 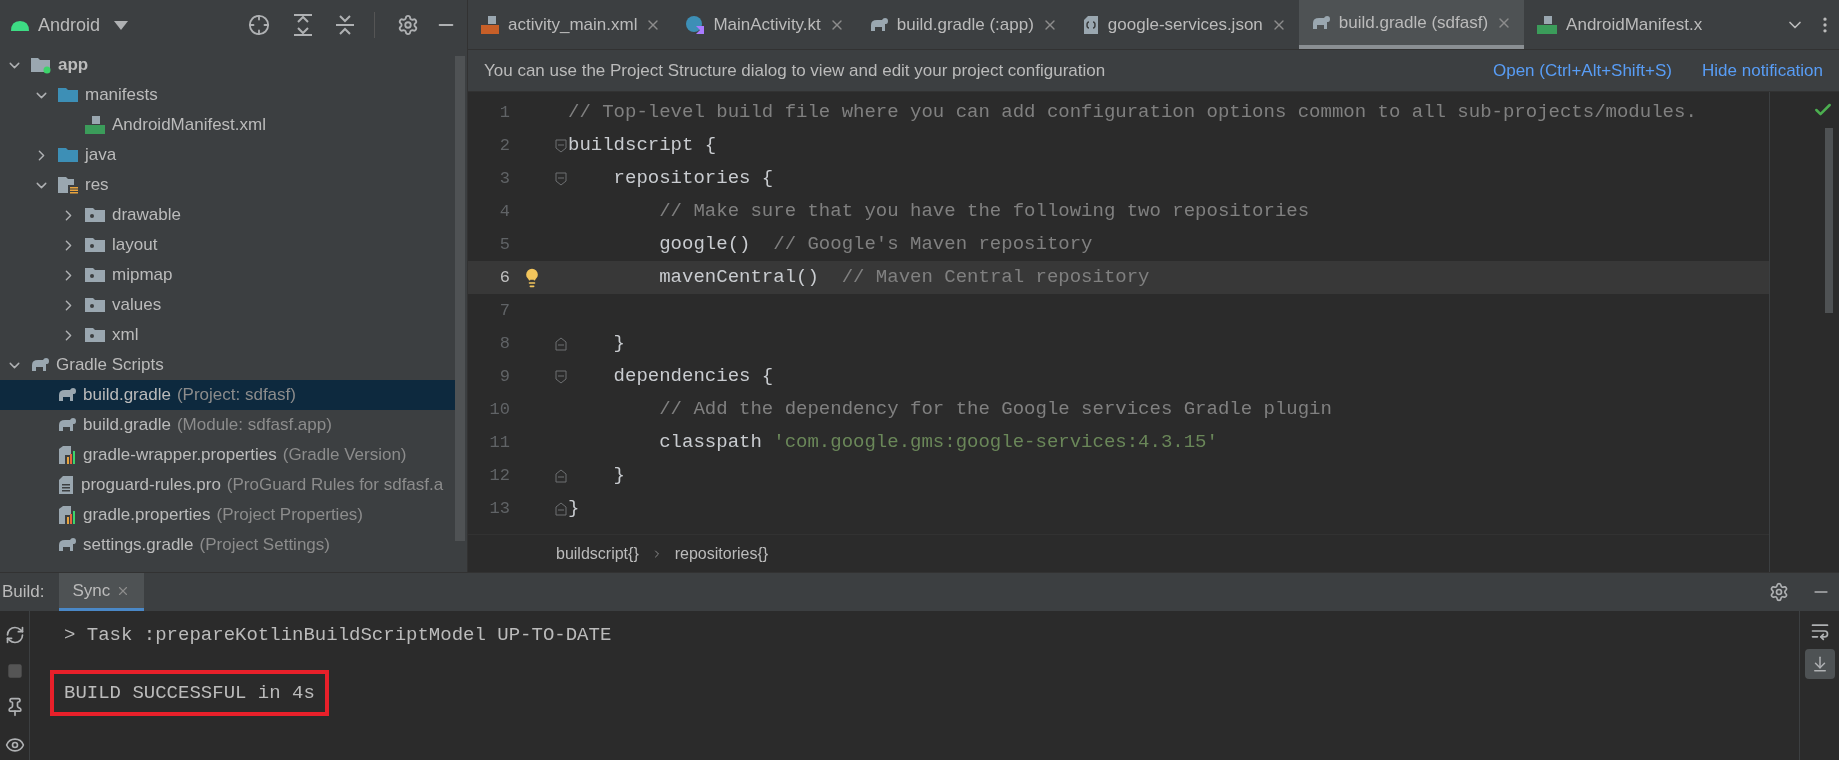 I want to click on tree-item: res, so click(x=227, y=185).